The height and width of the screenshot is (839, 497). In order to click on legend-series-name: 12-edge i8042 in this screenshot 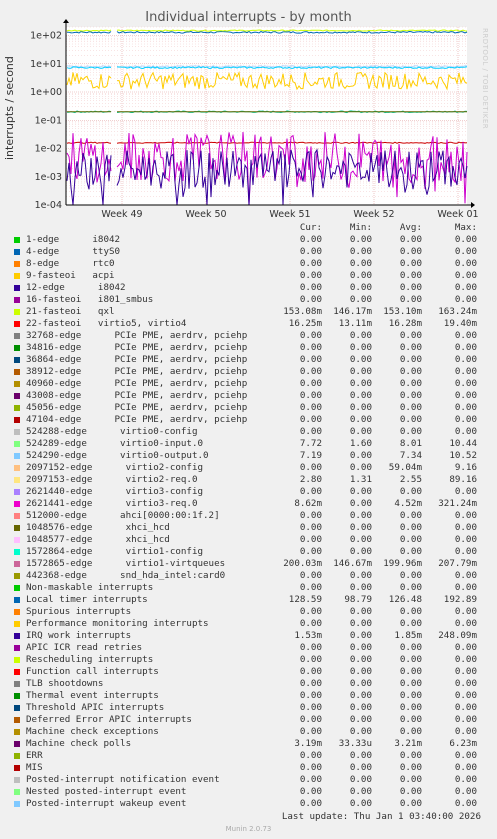, I will do `click(76, 287)`.